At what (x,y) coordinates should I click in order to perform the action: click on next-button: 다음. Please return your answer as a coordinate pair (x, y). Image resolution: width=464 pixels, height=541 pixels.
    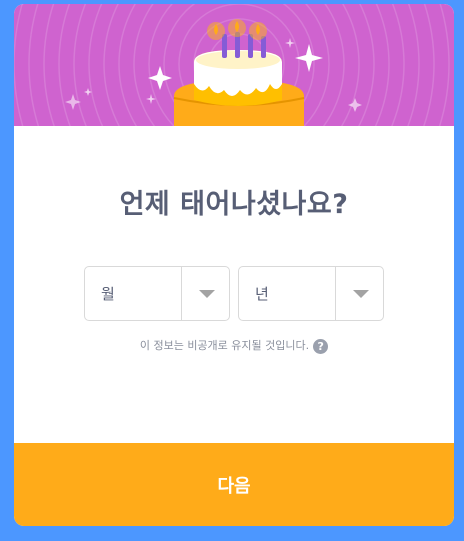
    Looking at the image, I should click on (234, 484).